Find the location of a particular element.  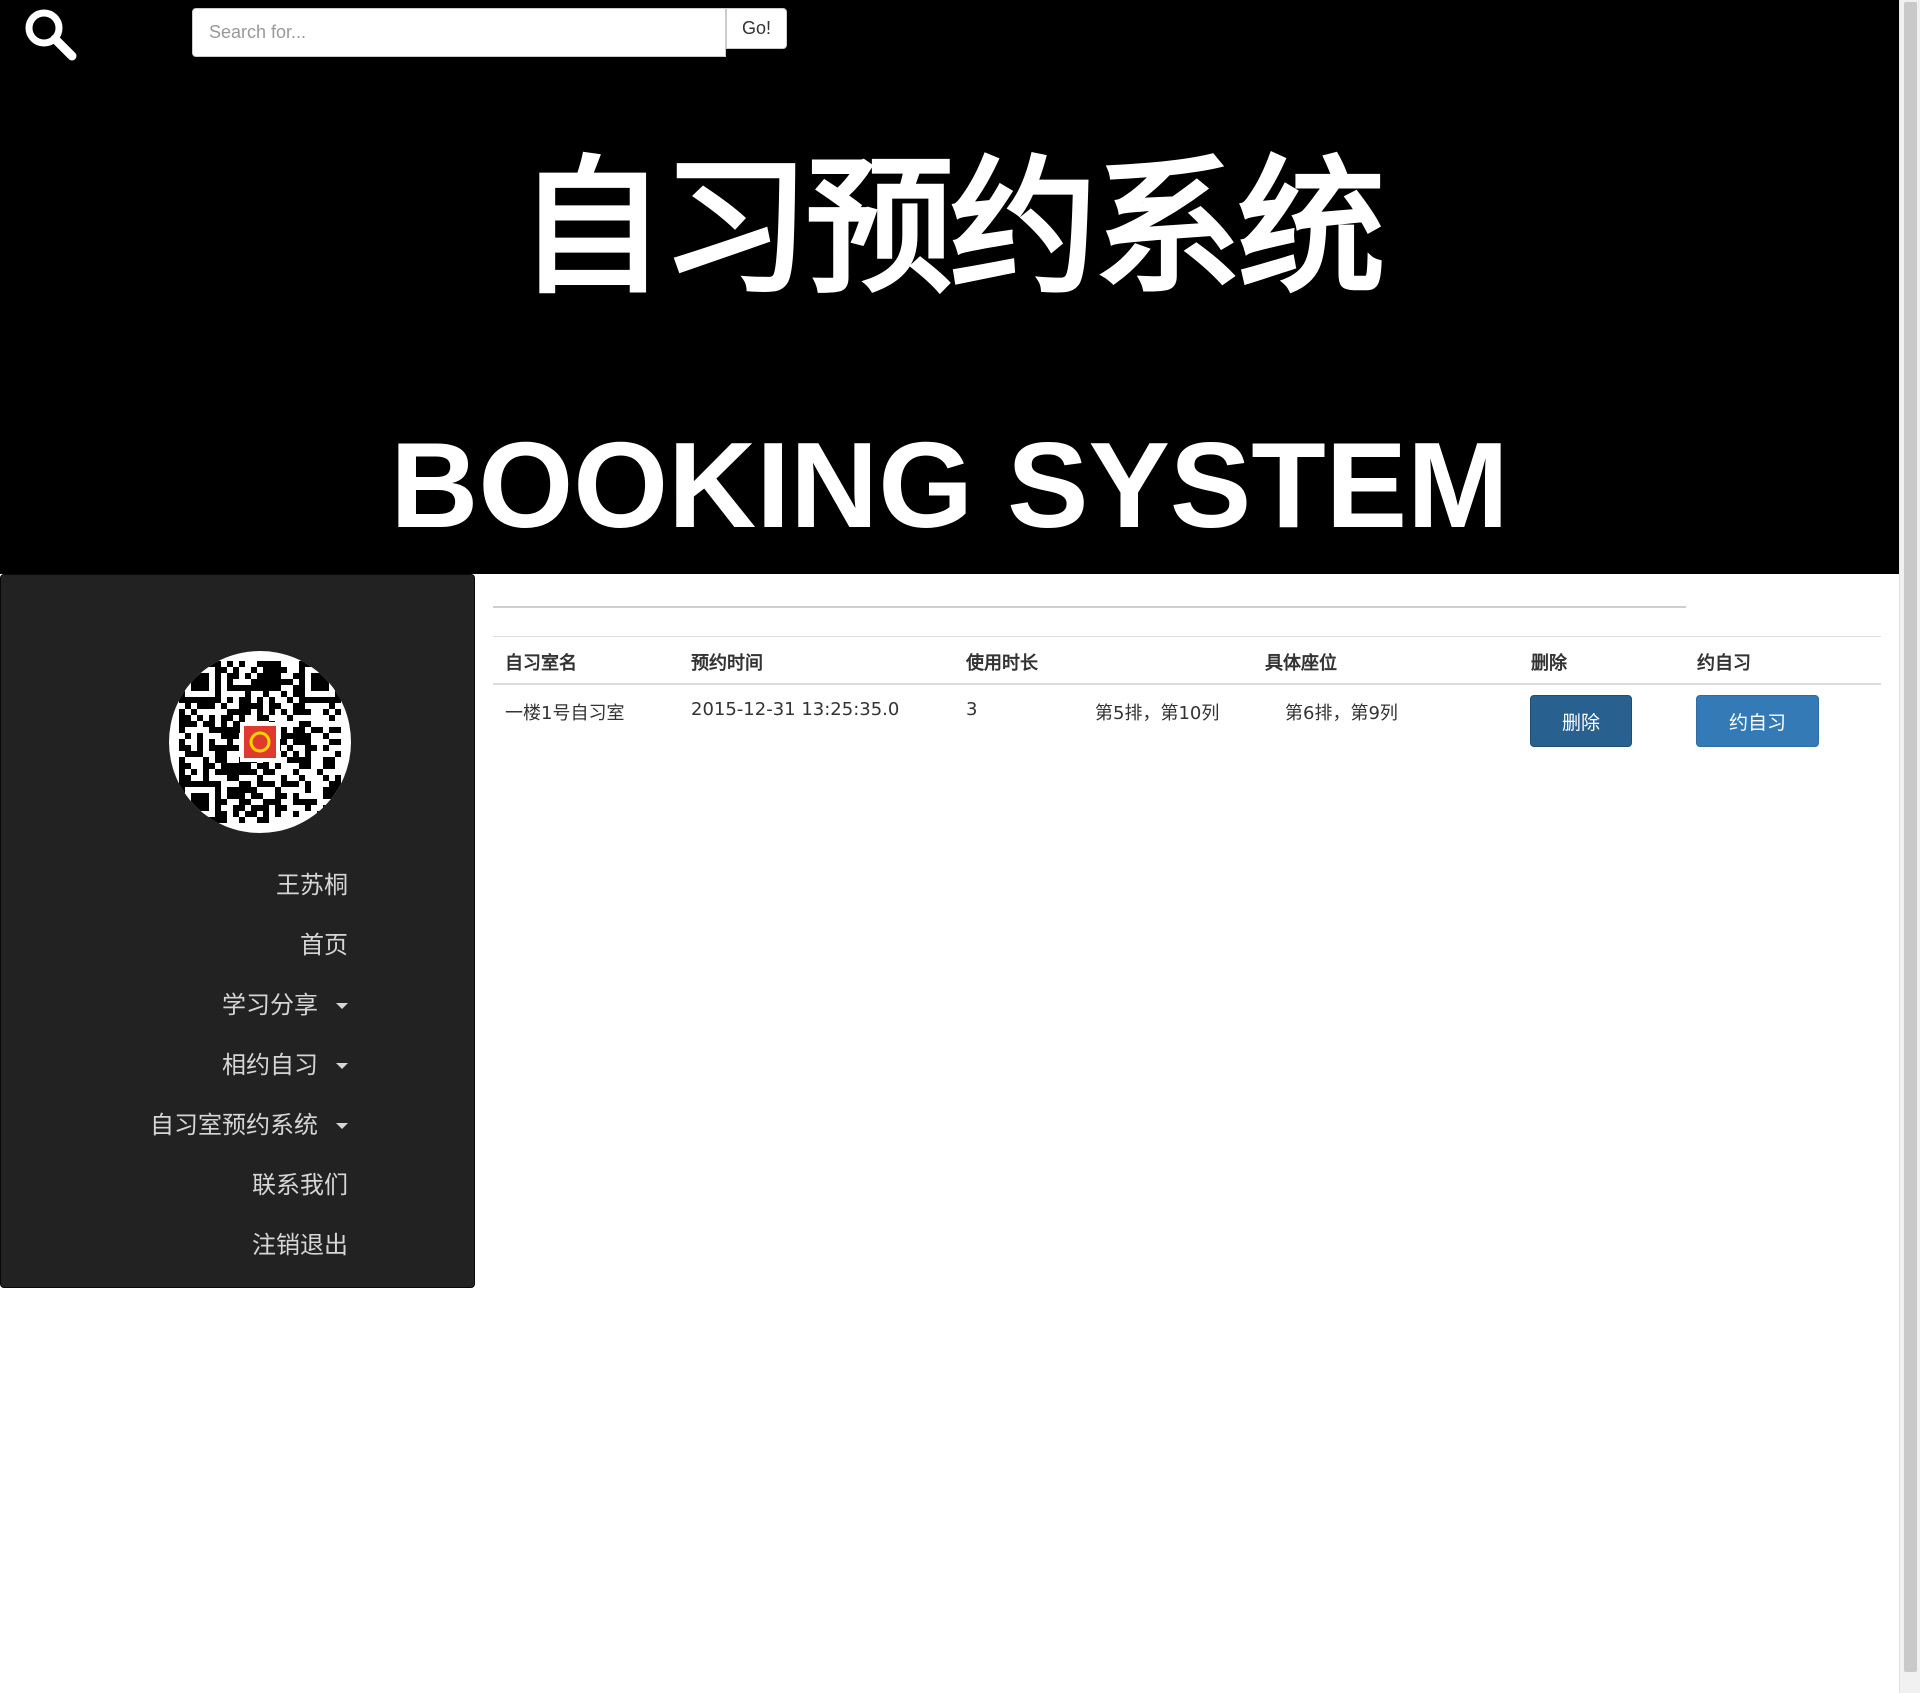

cell-duration: 3 is located at coordinates (972, 709).